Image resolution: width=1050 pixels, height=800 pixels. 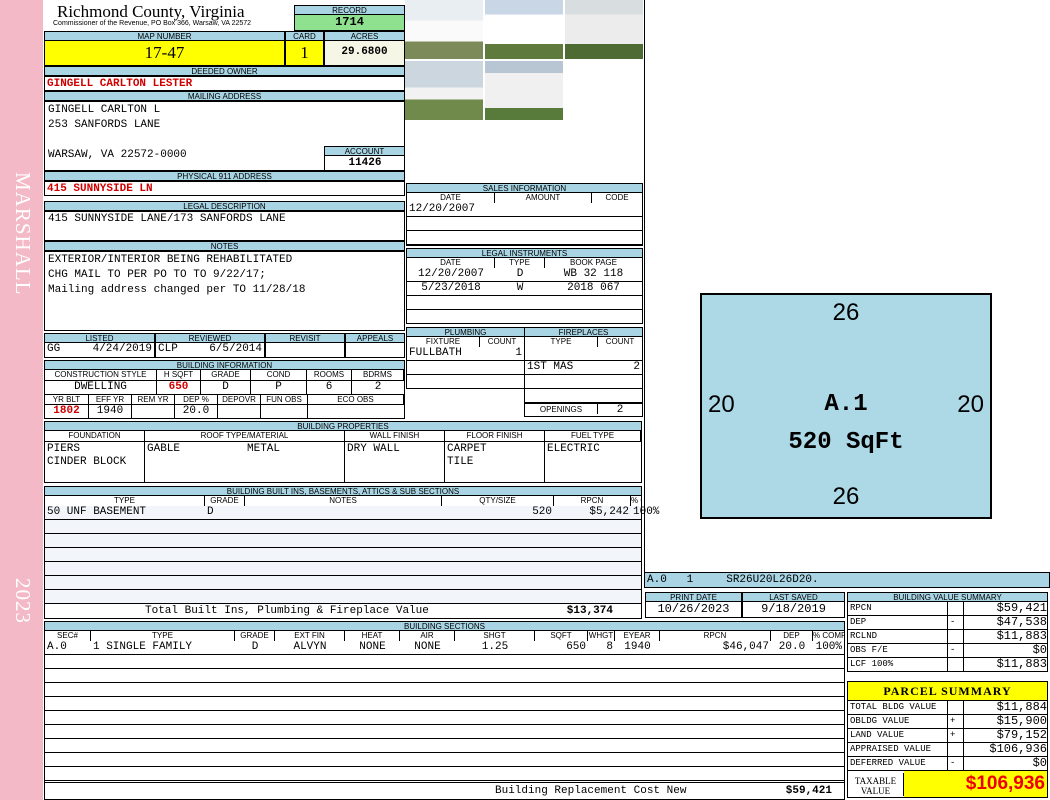 I want to click on col-header: SHGT, so click(x=495, y=636).